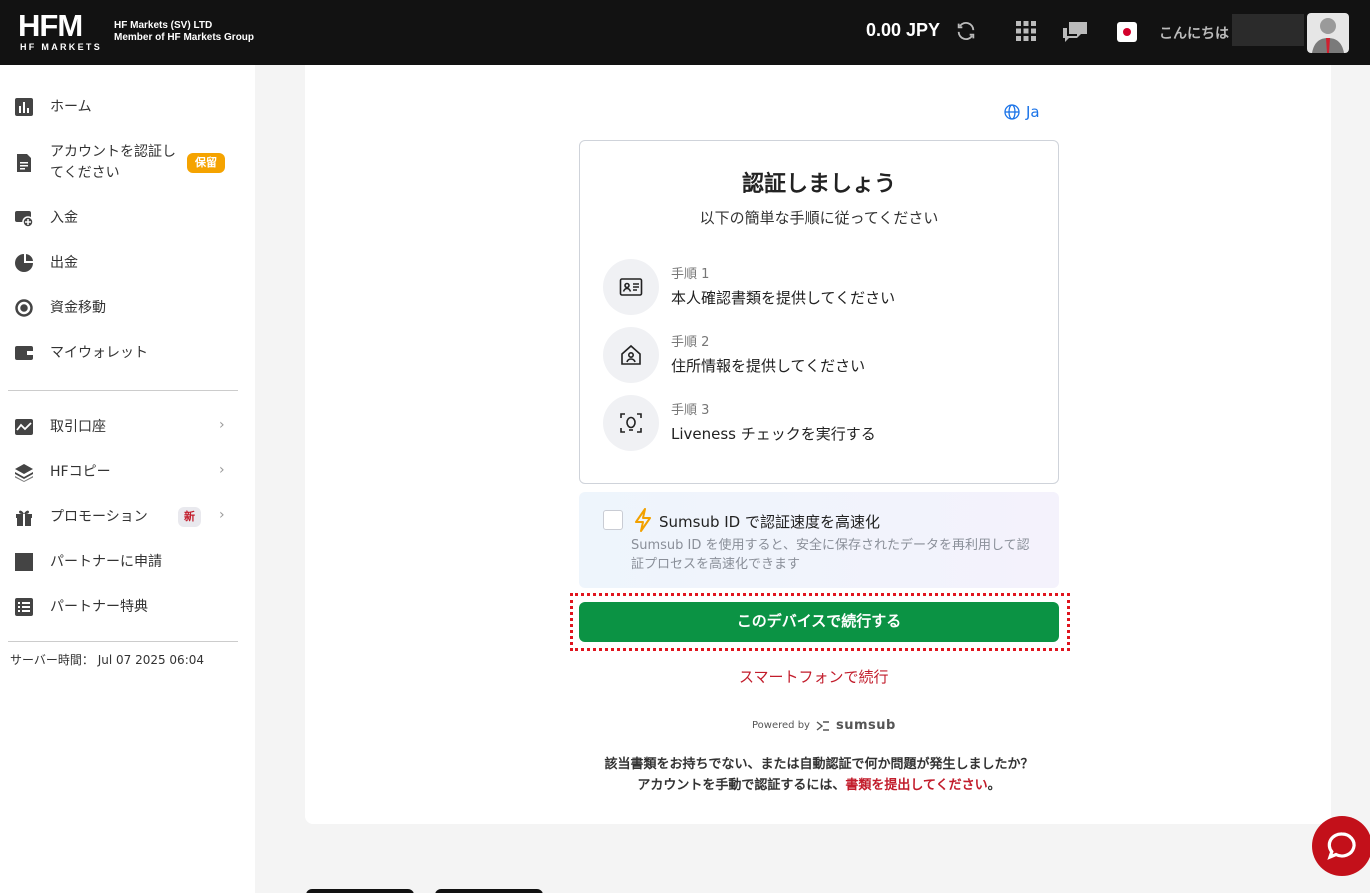 The image size is (1370, 893). Describe the element at coordinates (818, 184) in the screenshot. I see `page-title: 認証しましょう` at that location.